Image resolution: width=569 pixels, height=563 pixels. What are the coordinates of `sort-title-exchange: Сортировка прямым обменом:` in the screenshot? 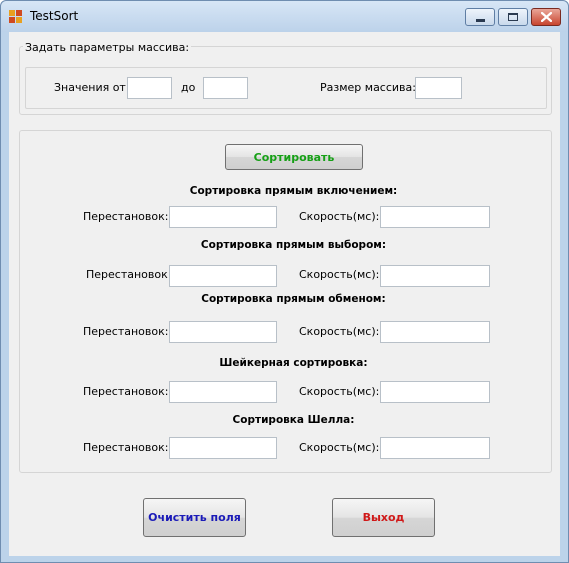 It's located at (293, 299).